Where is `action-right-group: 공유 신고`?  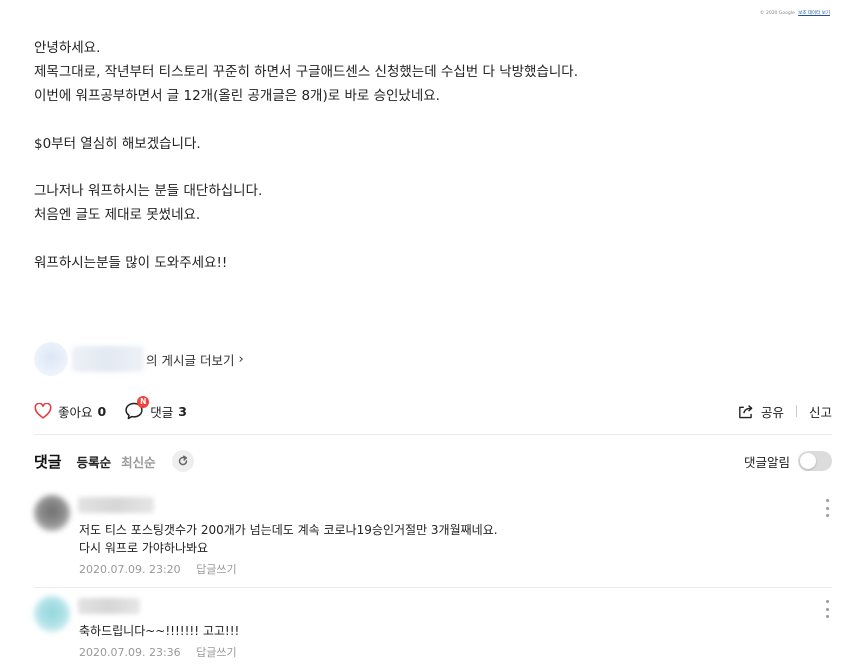 action-right-group: 공유 신고 is located at coordinates (784, 411).